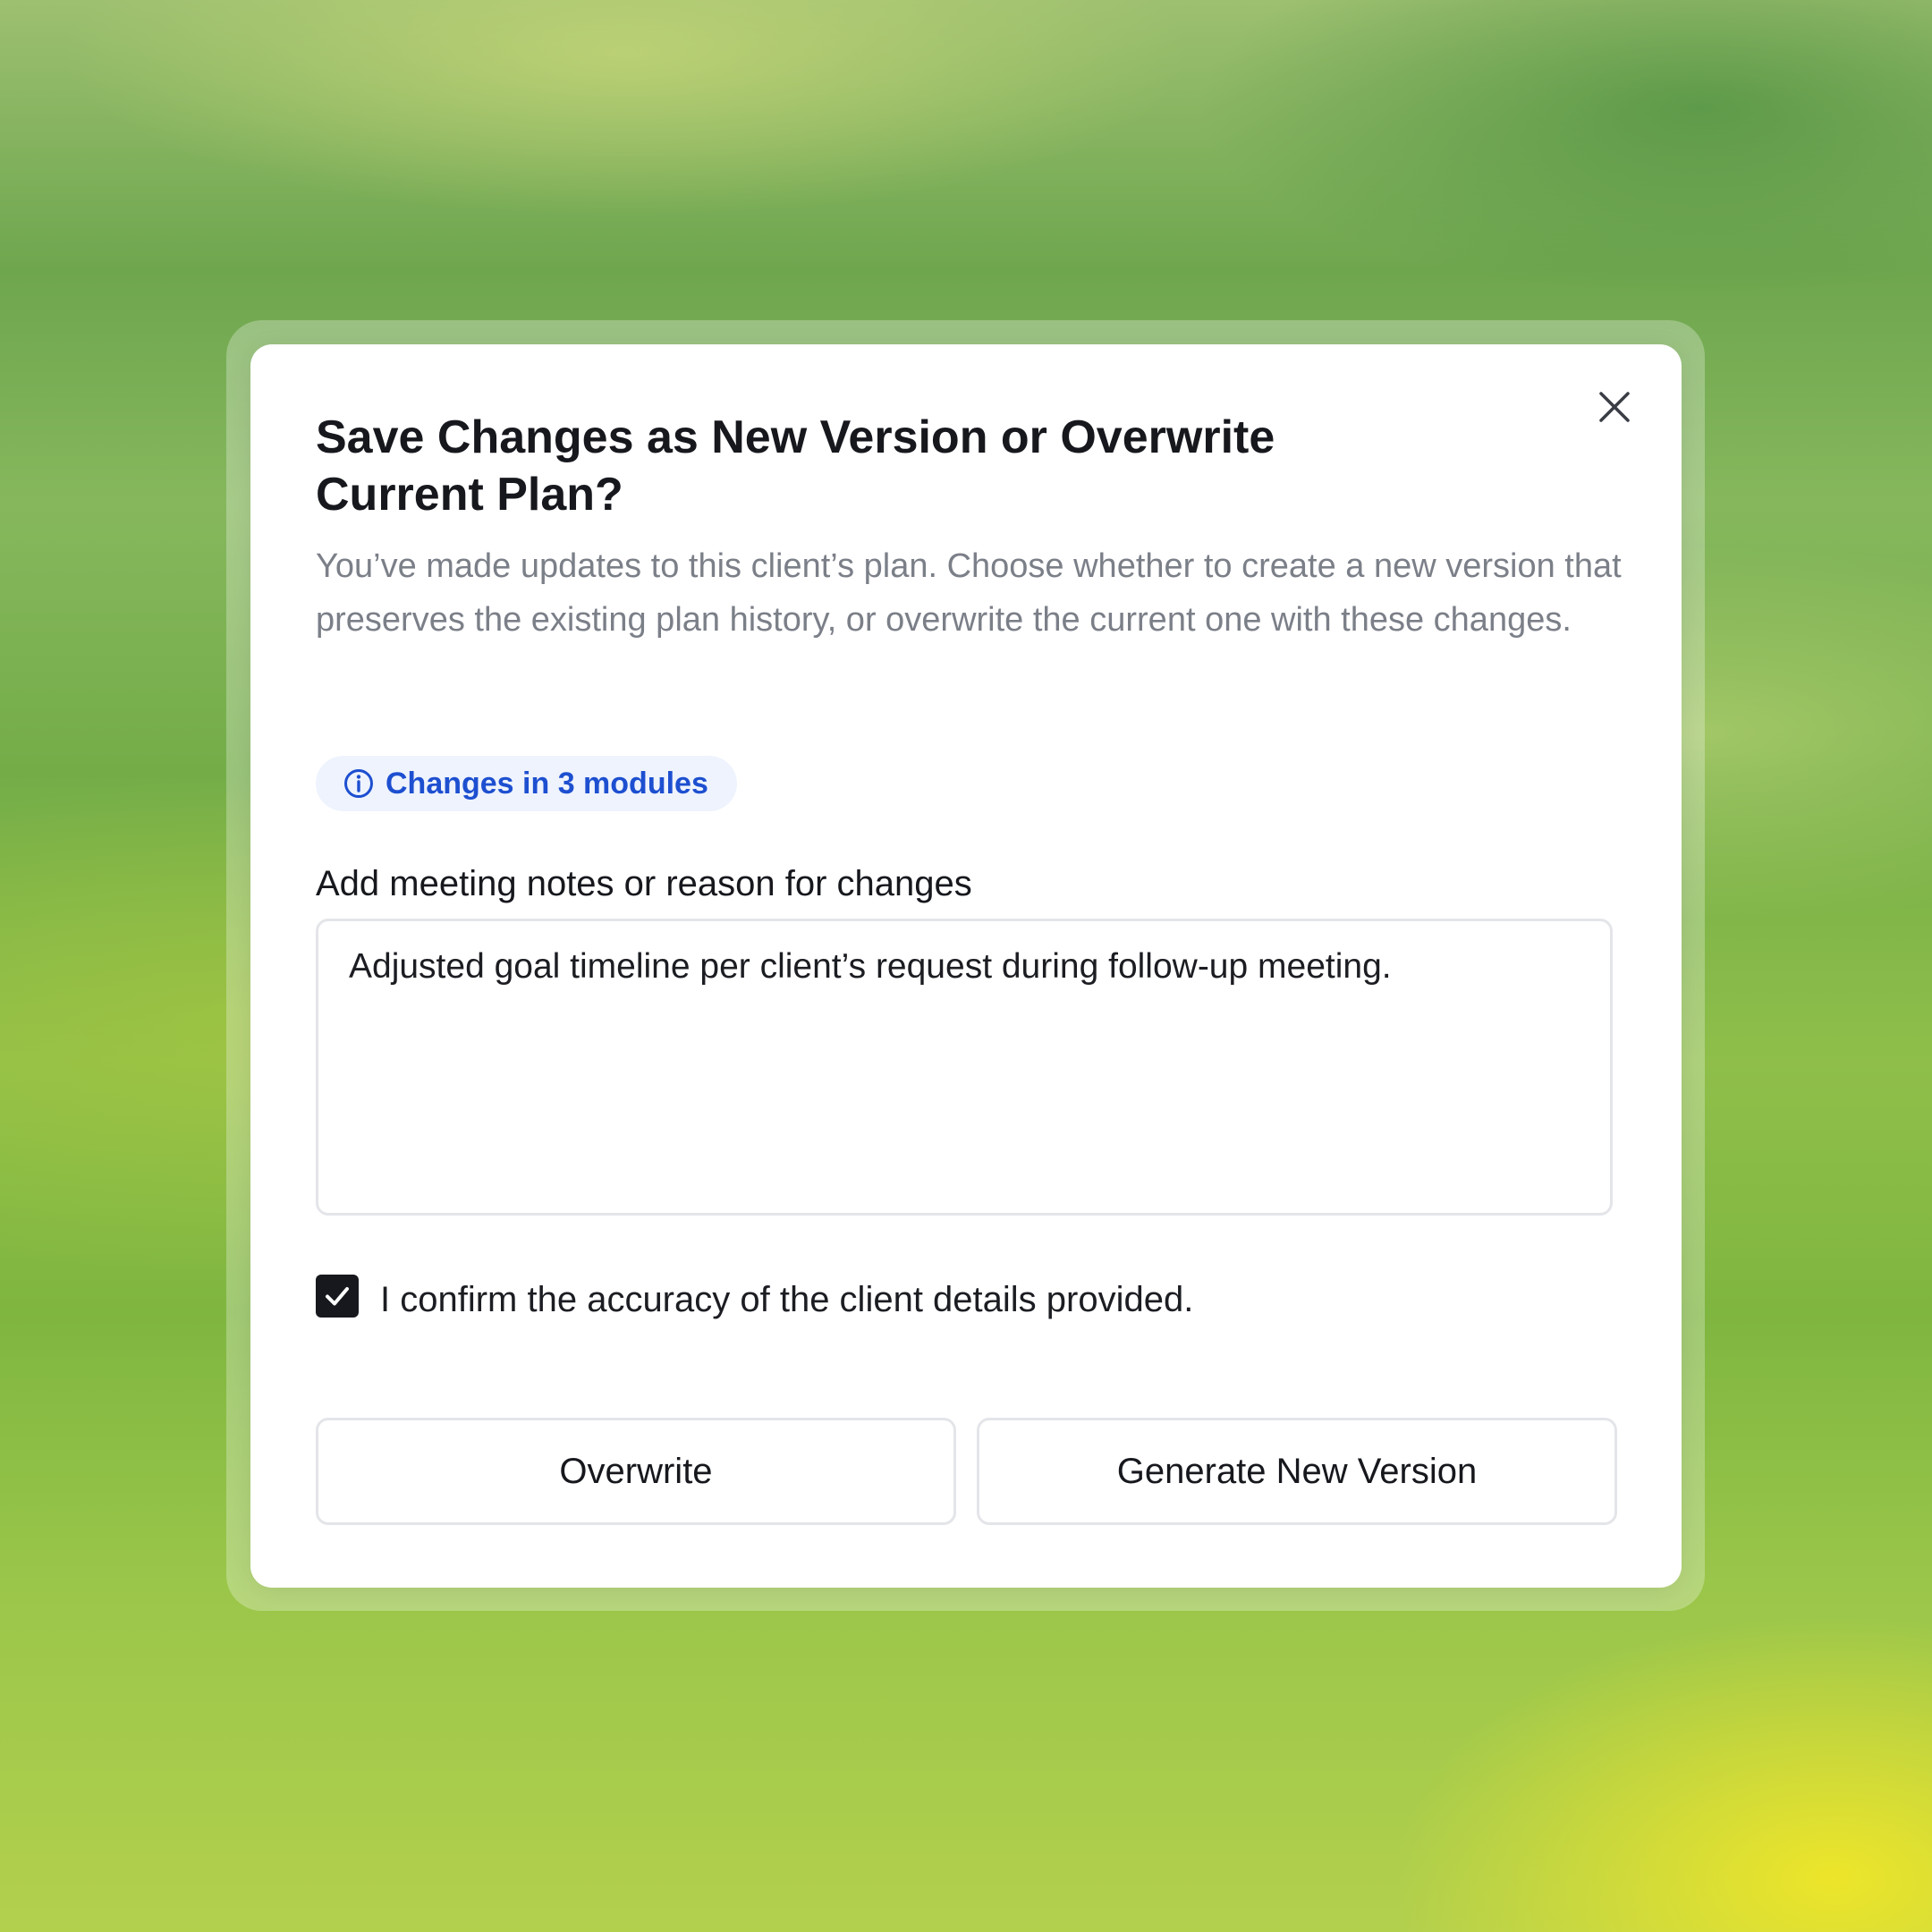  I want to click on confirm-checkbox, so click(337, 1296).